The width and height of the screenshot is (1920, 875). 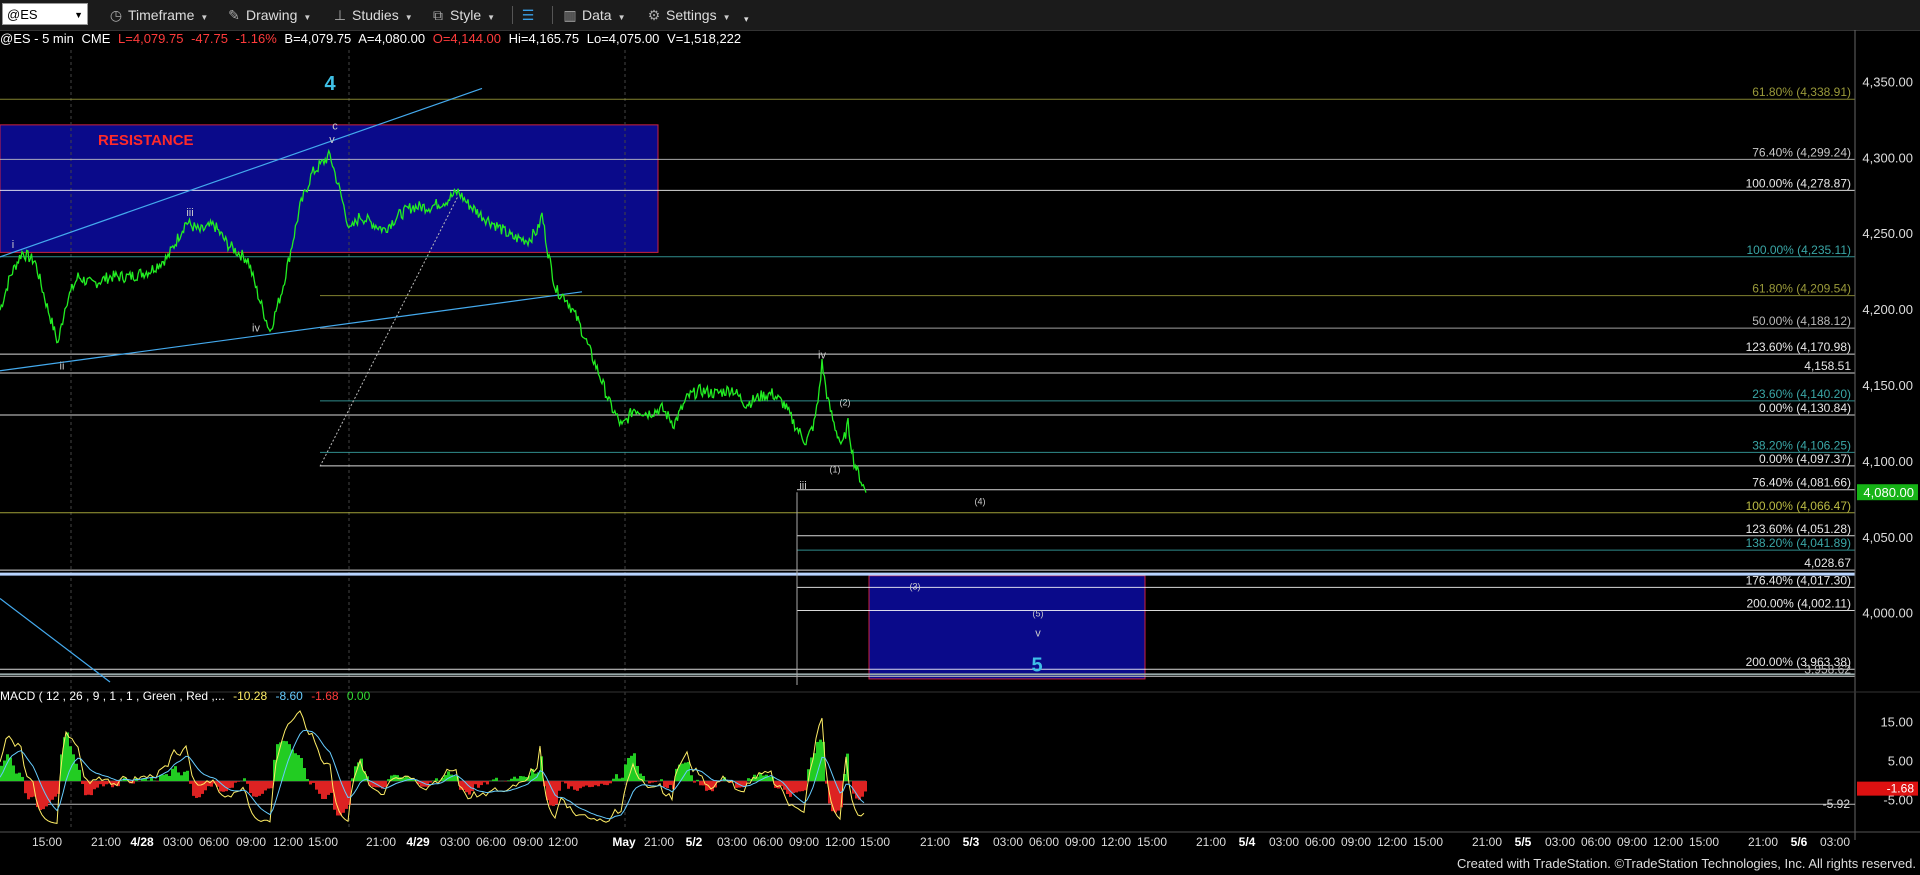 What do you see at coordinates (142, 842) in the screenshot?
I see `x-tick-label: 4/28` at bounding box center [142, 842].